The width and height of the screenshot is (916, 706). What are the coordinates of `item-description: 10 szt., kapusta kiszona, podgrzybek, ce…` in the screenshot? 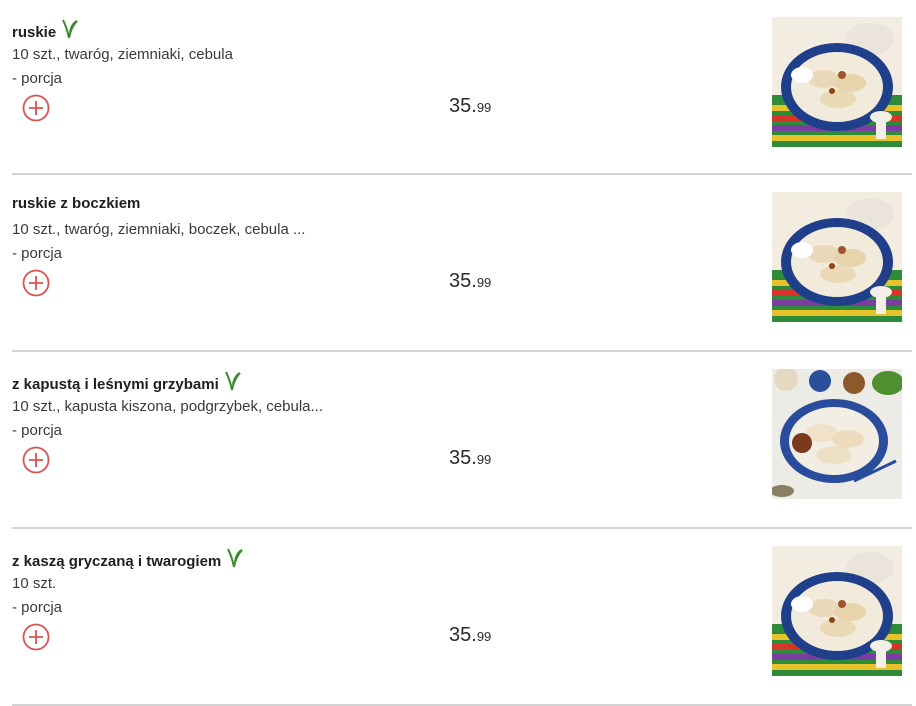 It's located at (168, 406).